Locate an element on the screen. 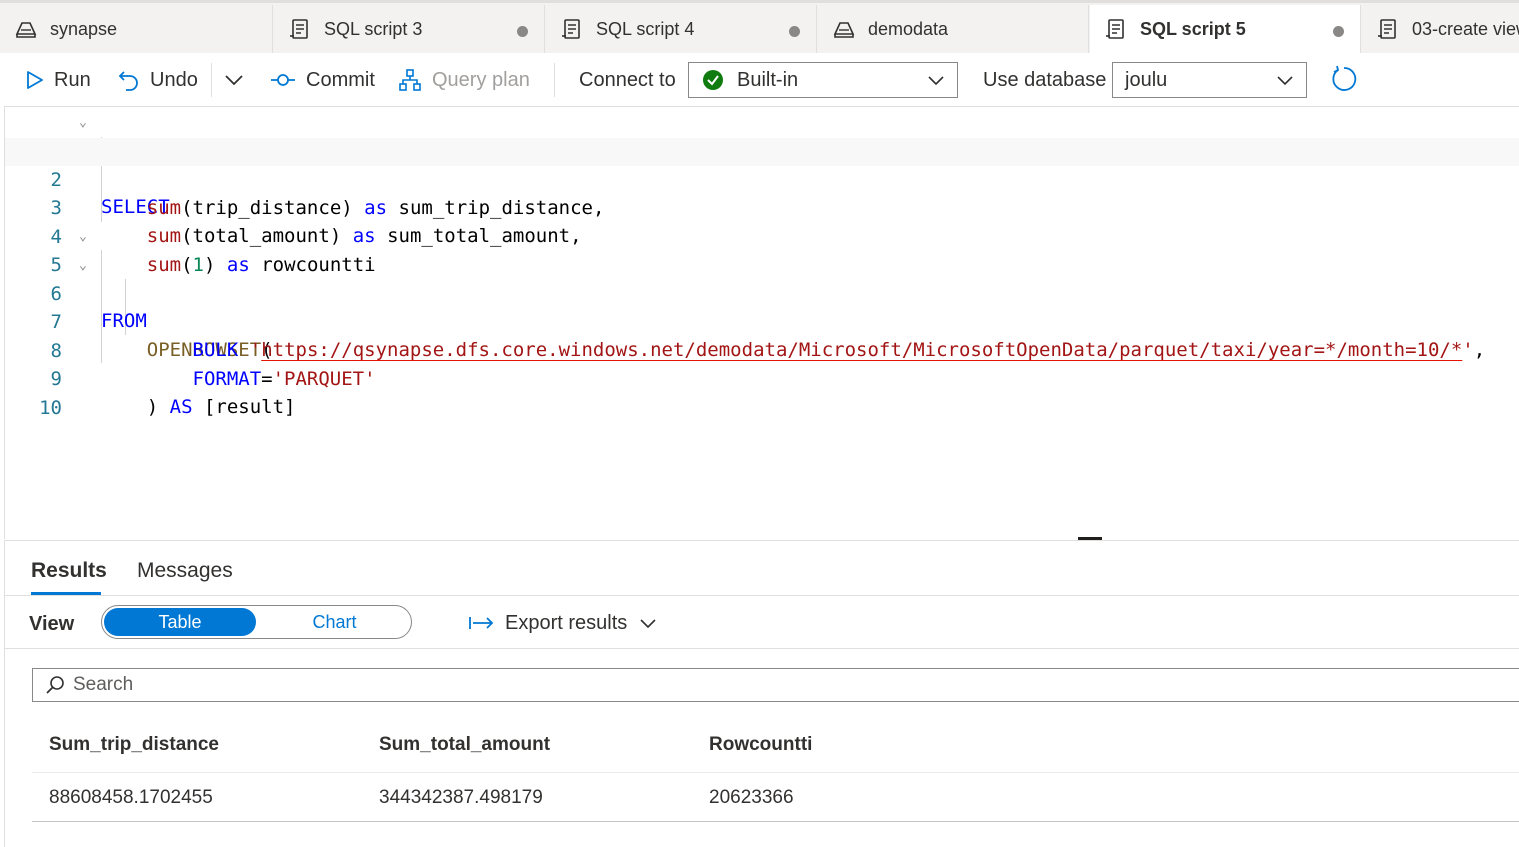  query-plan-button: Query plan is located at coordinates (464, 80).